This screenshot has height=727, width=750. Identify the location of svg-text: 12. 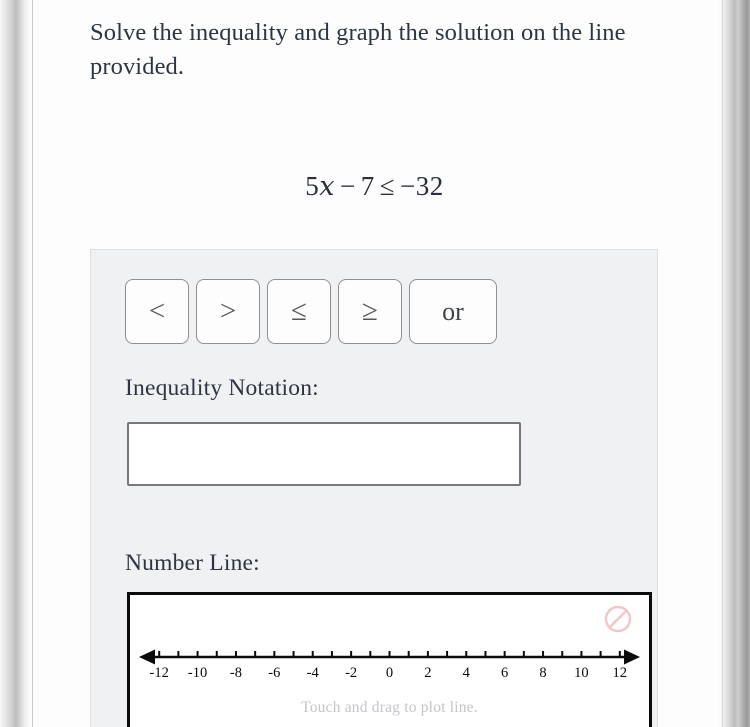
(620, 673).